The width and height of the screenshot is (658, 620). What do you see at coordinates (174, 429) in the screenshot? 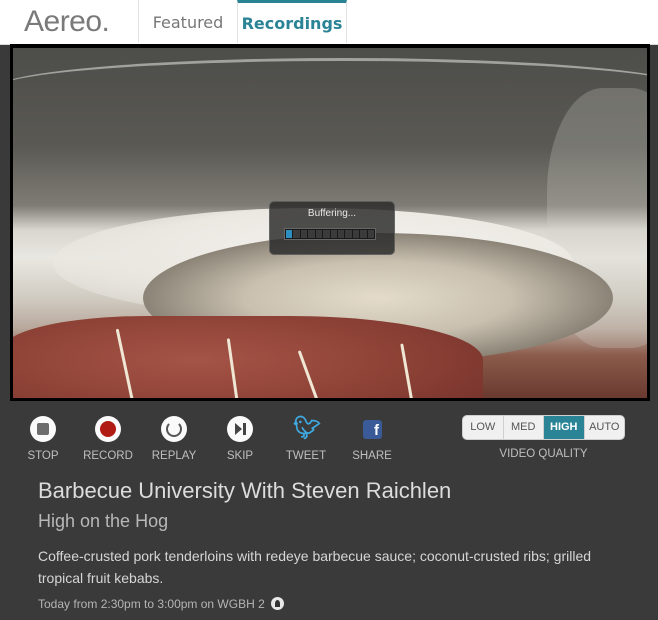
I see `replay-icon` at bounding box center [174, 429].